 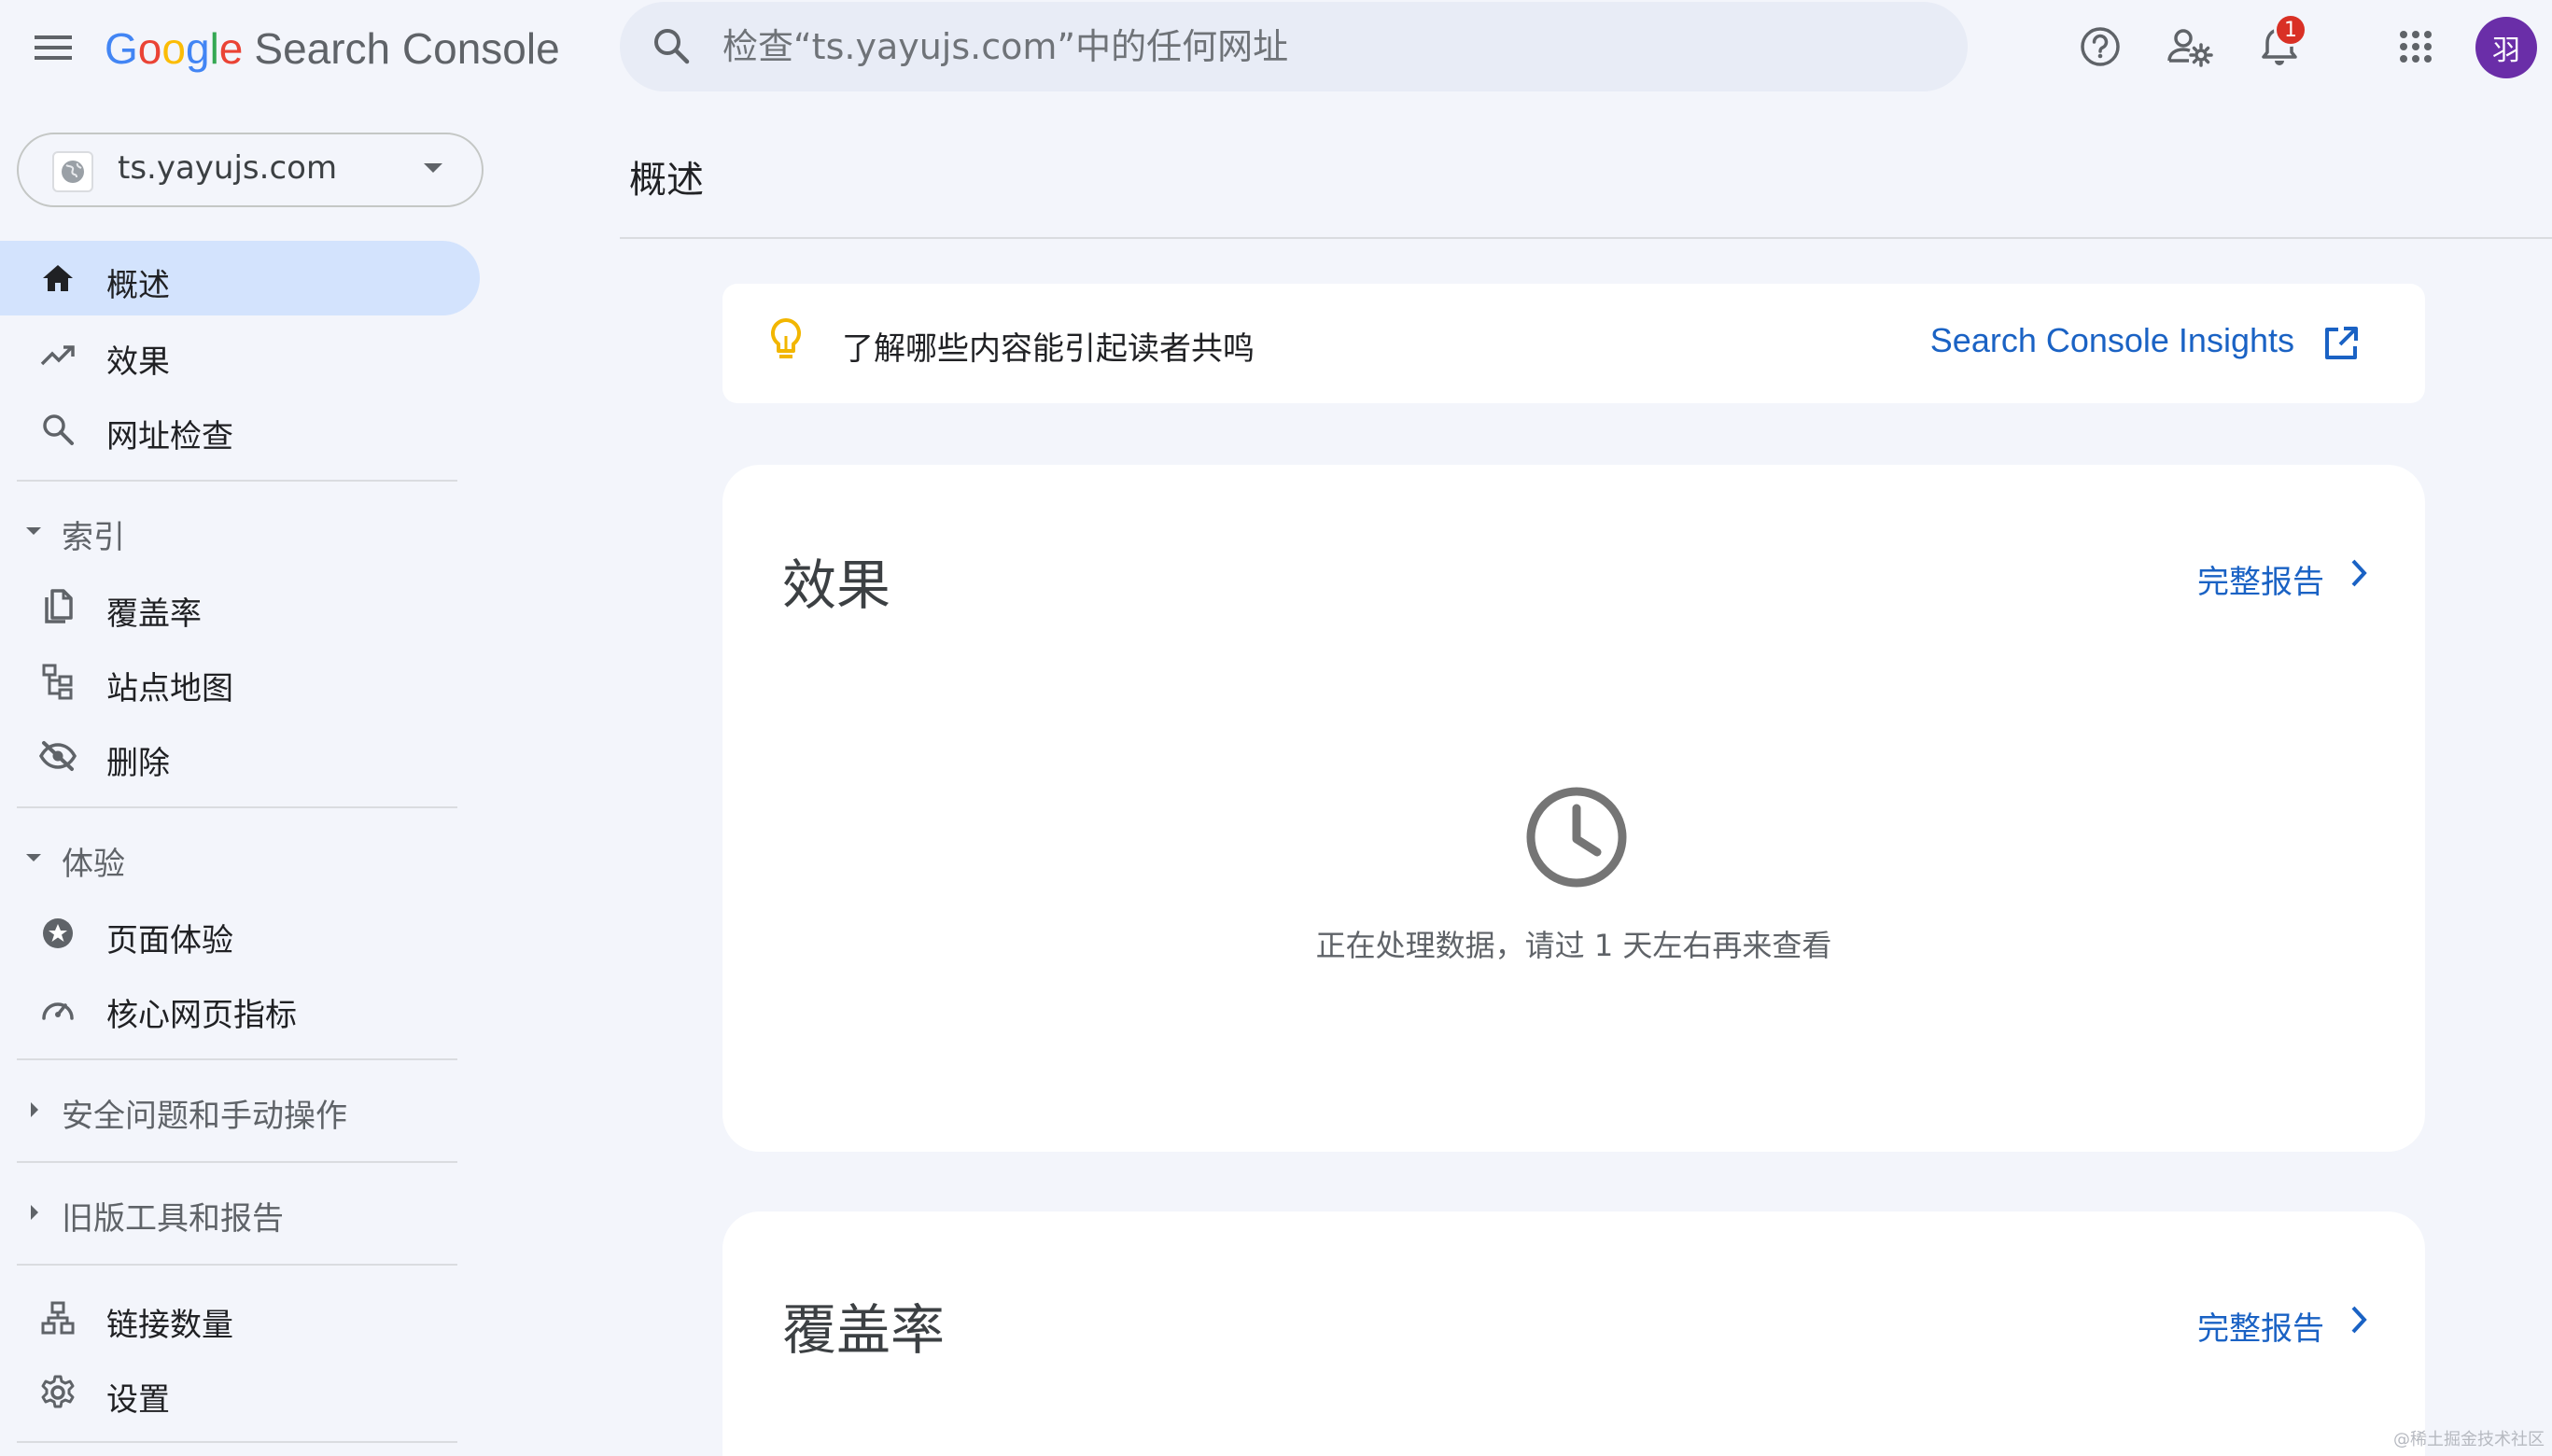 I want to click on insights-text: 了解哪些内容能引起读者共鸣, so click(x=1049, y=349).